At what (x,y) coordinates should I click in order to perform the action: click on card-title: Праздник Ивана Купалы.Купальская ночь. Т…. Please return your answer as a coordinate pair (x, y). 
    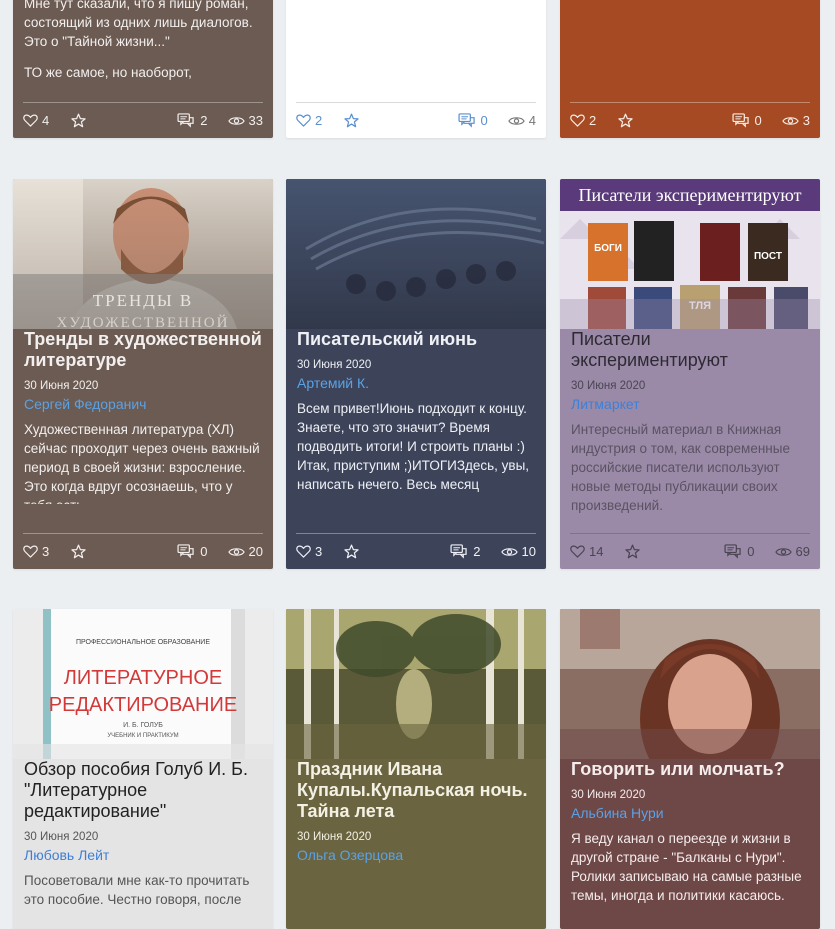
    Looking at the image, I should click on (416, 790).